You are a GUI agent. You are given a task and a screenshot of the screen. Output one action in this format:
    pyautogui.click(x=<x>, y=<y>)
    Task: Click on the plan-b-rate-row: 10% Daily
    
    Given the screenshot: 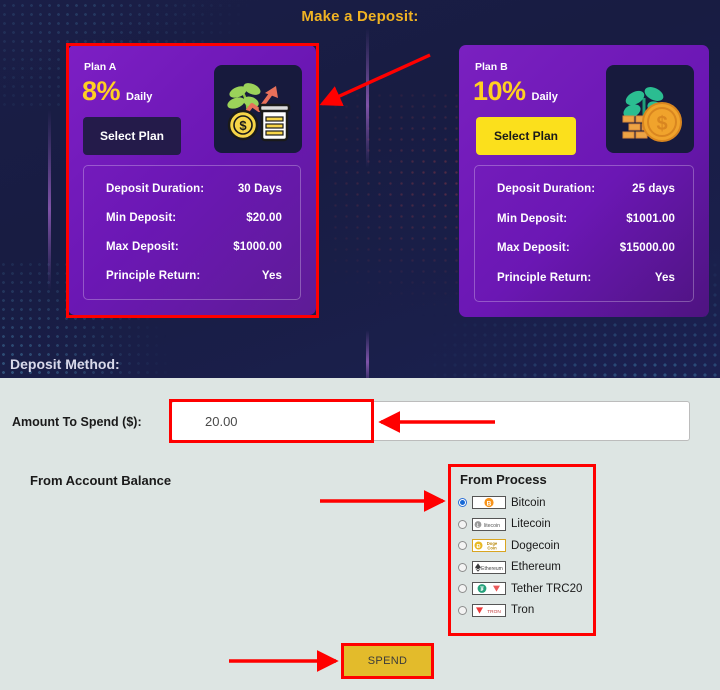 What is the action you would take?
    pyautogui.click(x=515, y=91)
    